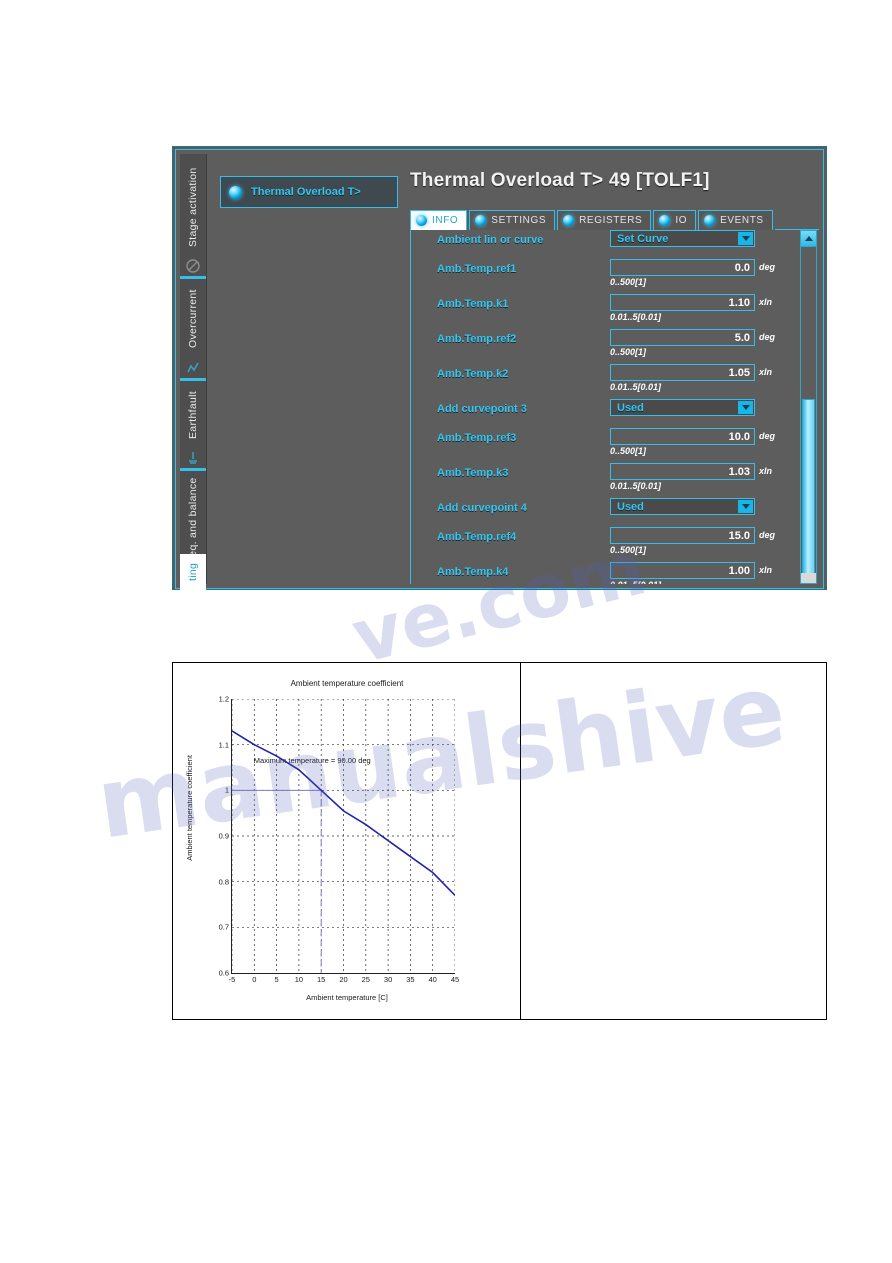  I want to click on input-amb-temp-ref2: 5.0, so click(682, 337).